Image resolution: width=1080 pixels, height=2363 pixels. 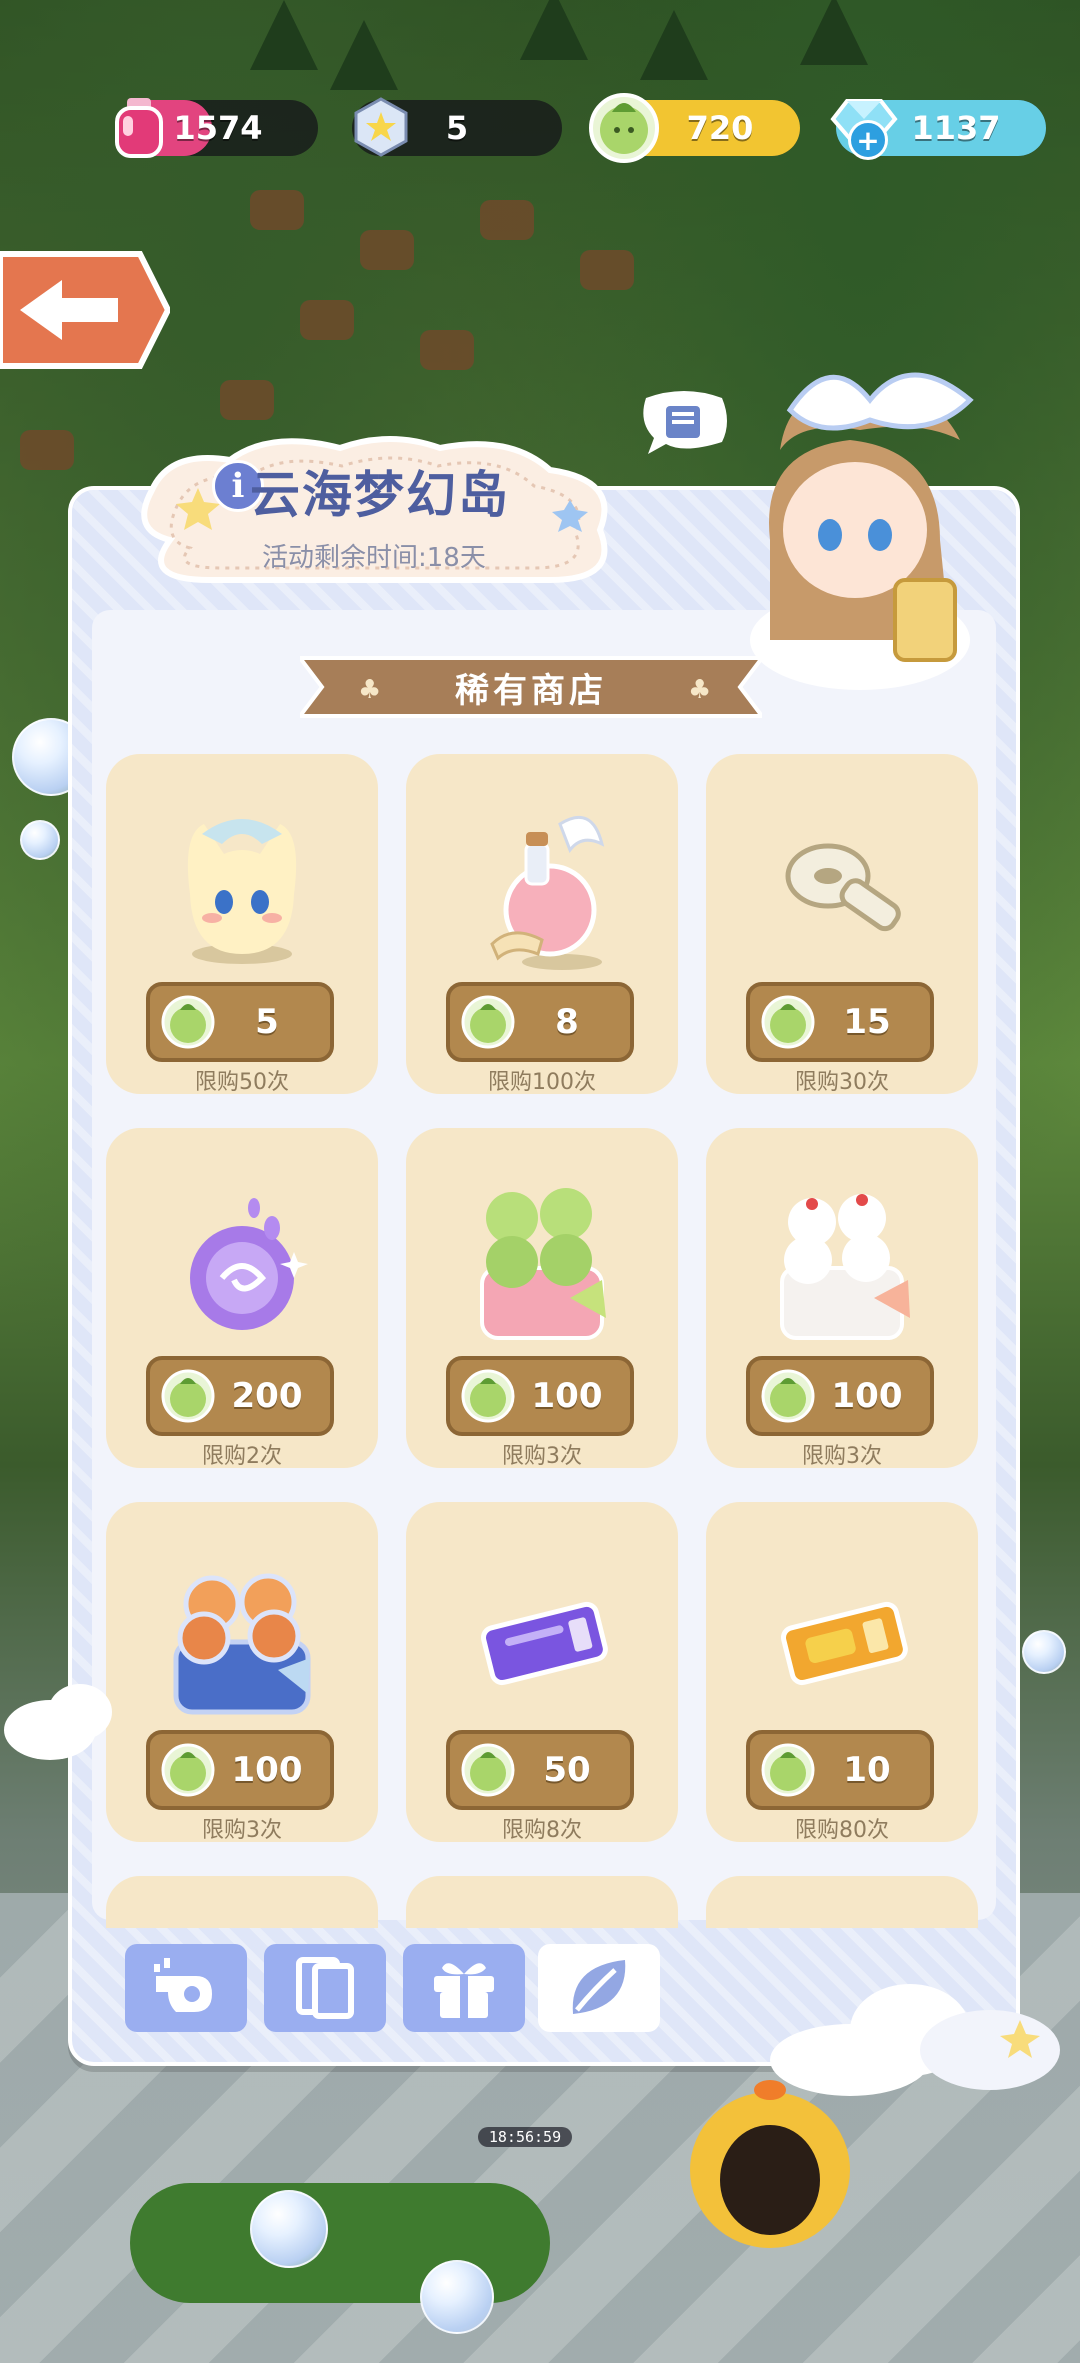 What do you see at coordinates (542, 1082) in the screenshot?
I see `purchase-limit: 限购100次` at bounding box center [542, 1082].